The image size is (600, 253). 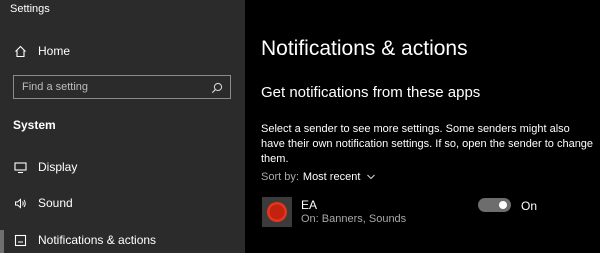 What do you see at coordinates (109, 87) in the screenshot?
I see `search-input` at bounding box center [109, 87].